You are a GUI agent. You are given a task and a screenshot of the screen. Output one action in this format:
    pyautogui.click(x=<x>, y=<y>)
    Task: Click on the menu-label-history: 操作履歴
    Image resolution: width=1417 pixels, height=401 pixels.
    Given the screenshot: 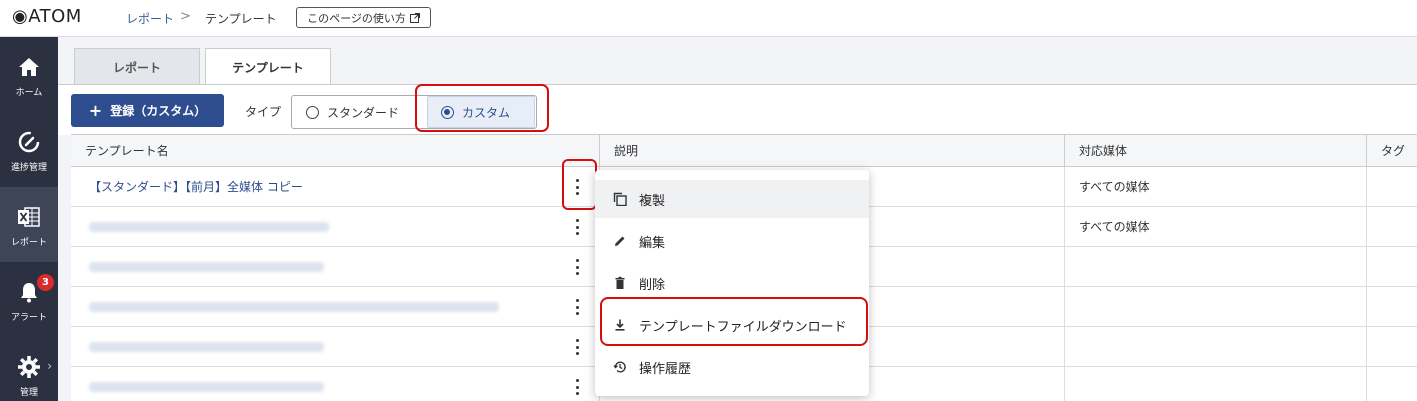 What is the action you would take?
    pyautogui.click(x=665, y=369)
    